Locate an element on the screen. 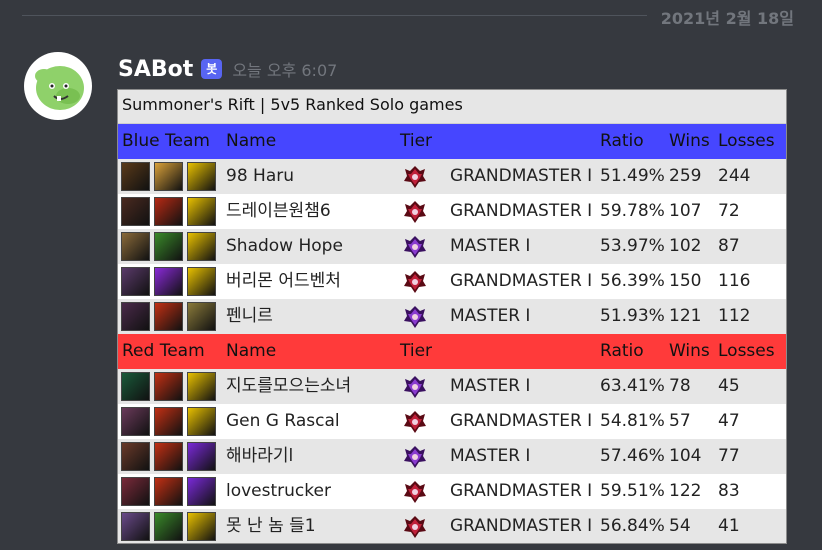 Image resolution: width=822 pixels, height=550 pixels. table-row: Shadow Hope MASTER I 53.97% 102 87 is located at coordinates (452, 246).